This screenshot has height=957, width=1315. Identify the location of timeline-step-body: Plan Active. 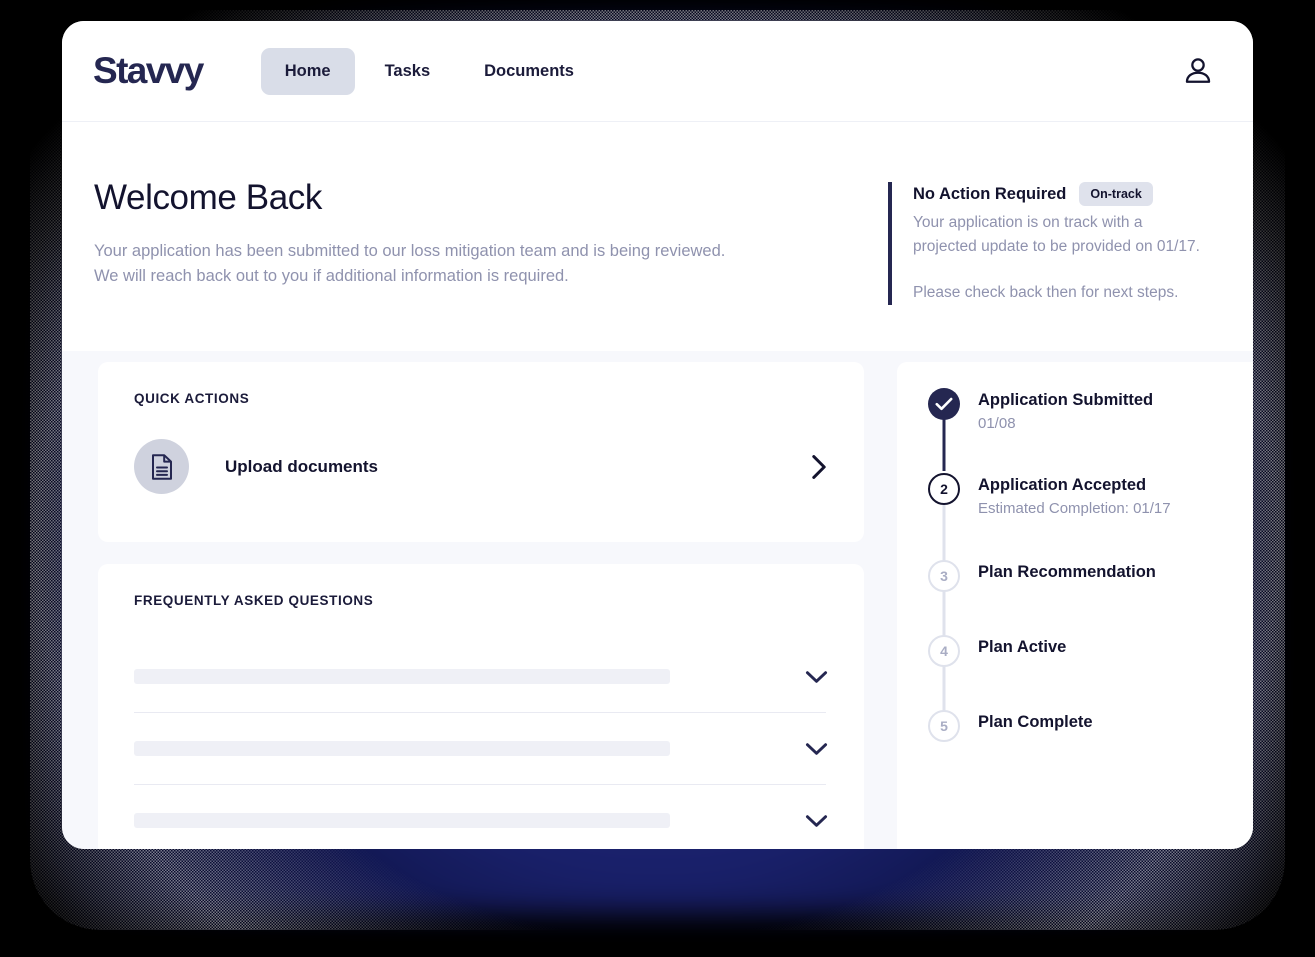
(1014, 651).